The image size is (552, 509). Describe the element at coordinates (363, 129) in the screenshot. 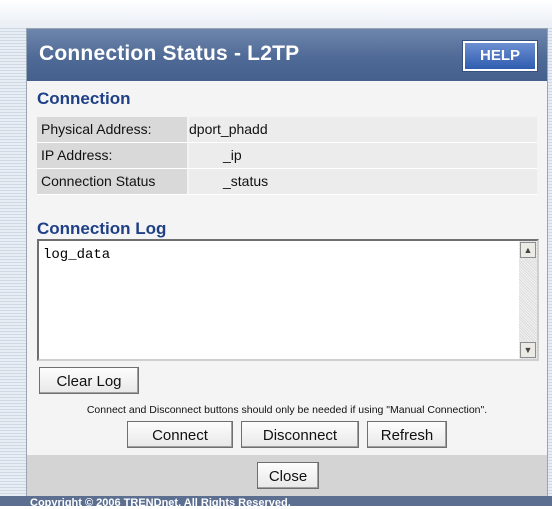

I see `physical-address-value: dport_phadd` at that location.